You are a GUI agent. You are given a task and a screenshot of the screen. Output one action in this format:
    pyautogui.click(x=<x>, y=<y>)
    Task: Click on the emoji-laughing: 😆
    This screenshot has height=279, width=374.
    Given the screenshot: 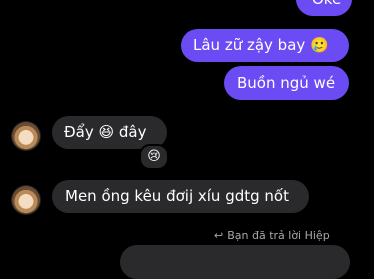 What is the action you would take?
    pyautogui.click(x=106, y=132)
    